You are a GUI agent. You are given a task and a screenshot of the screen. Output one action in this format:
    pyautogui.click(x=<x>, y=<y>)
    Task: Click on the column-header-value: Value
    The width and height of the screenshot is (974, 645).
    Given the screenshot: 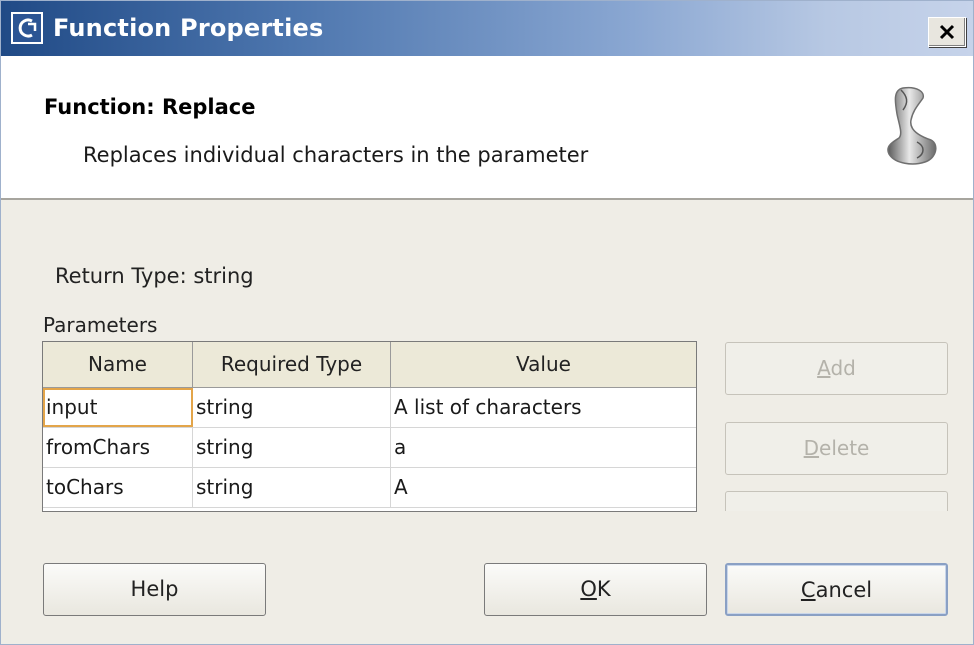 What is the action you would take?
    pyautogui.click(x=543, y=364)
    